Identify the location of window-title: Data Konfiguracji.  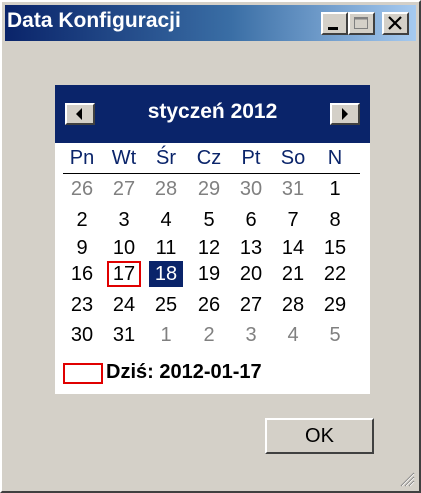
(94, 20).